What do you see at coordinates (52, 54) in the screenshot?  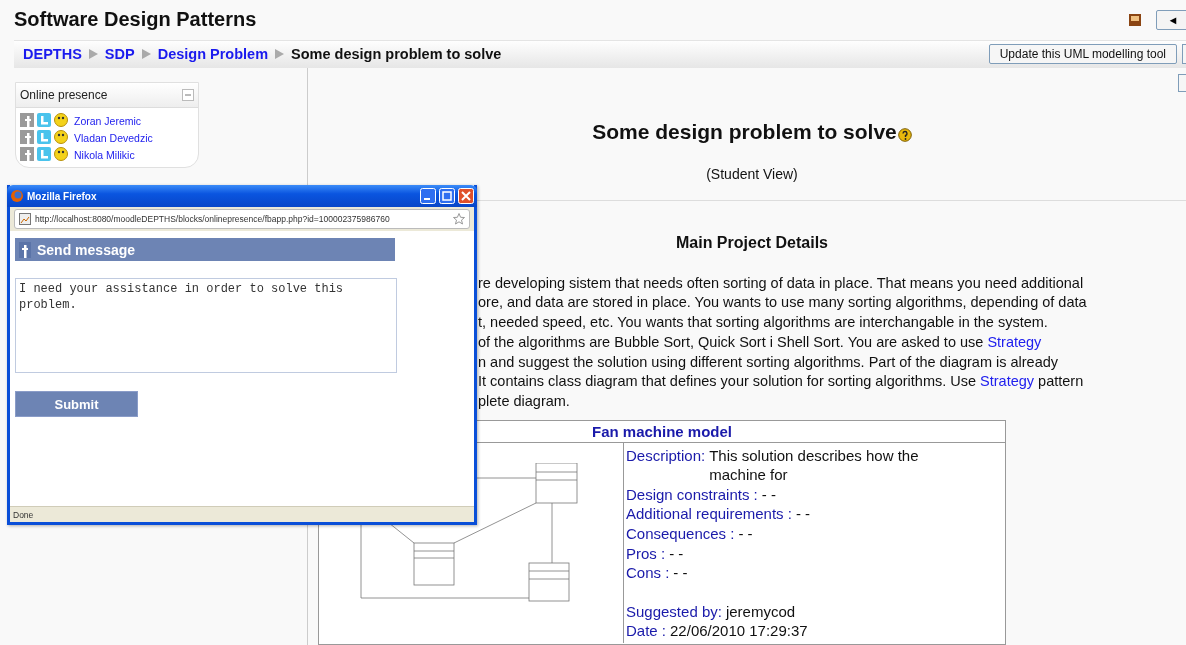 I see `breadcrumb-link: DEPTHS` at bounding box center [52, 54].